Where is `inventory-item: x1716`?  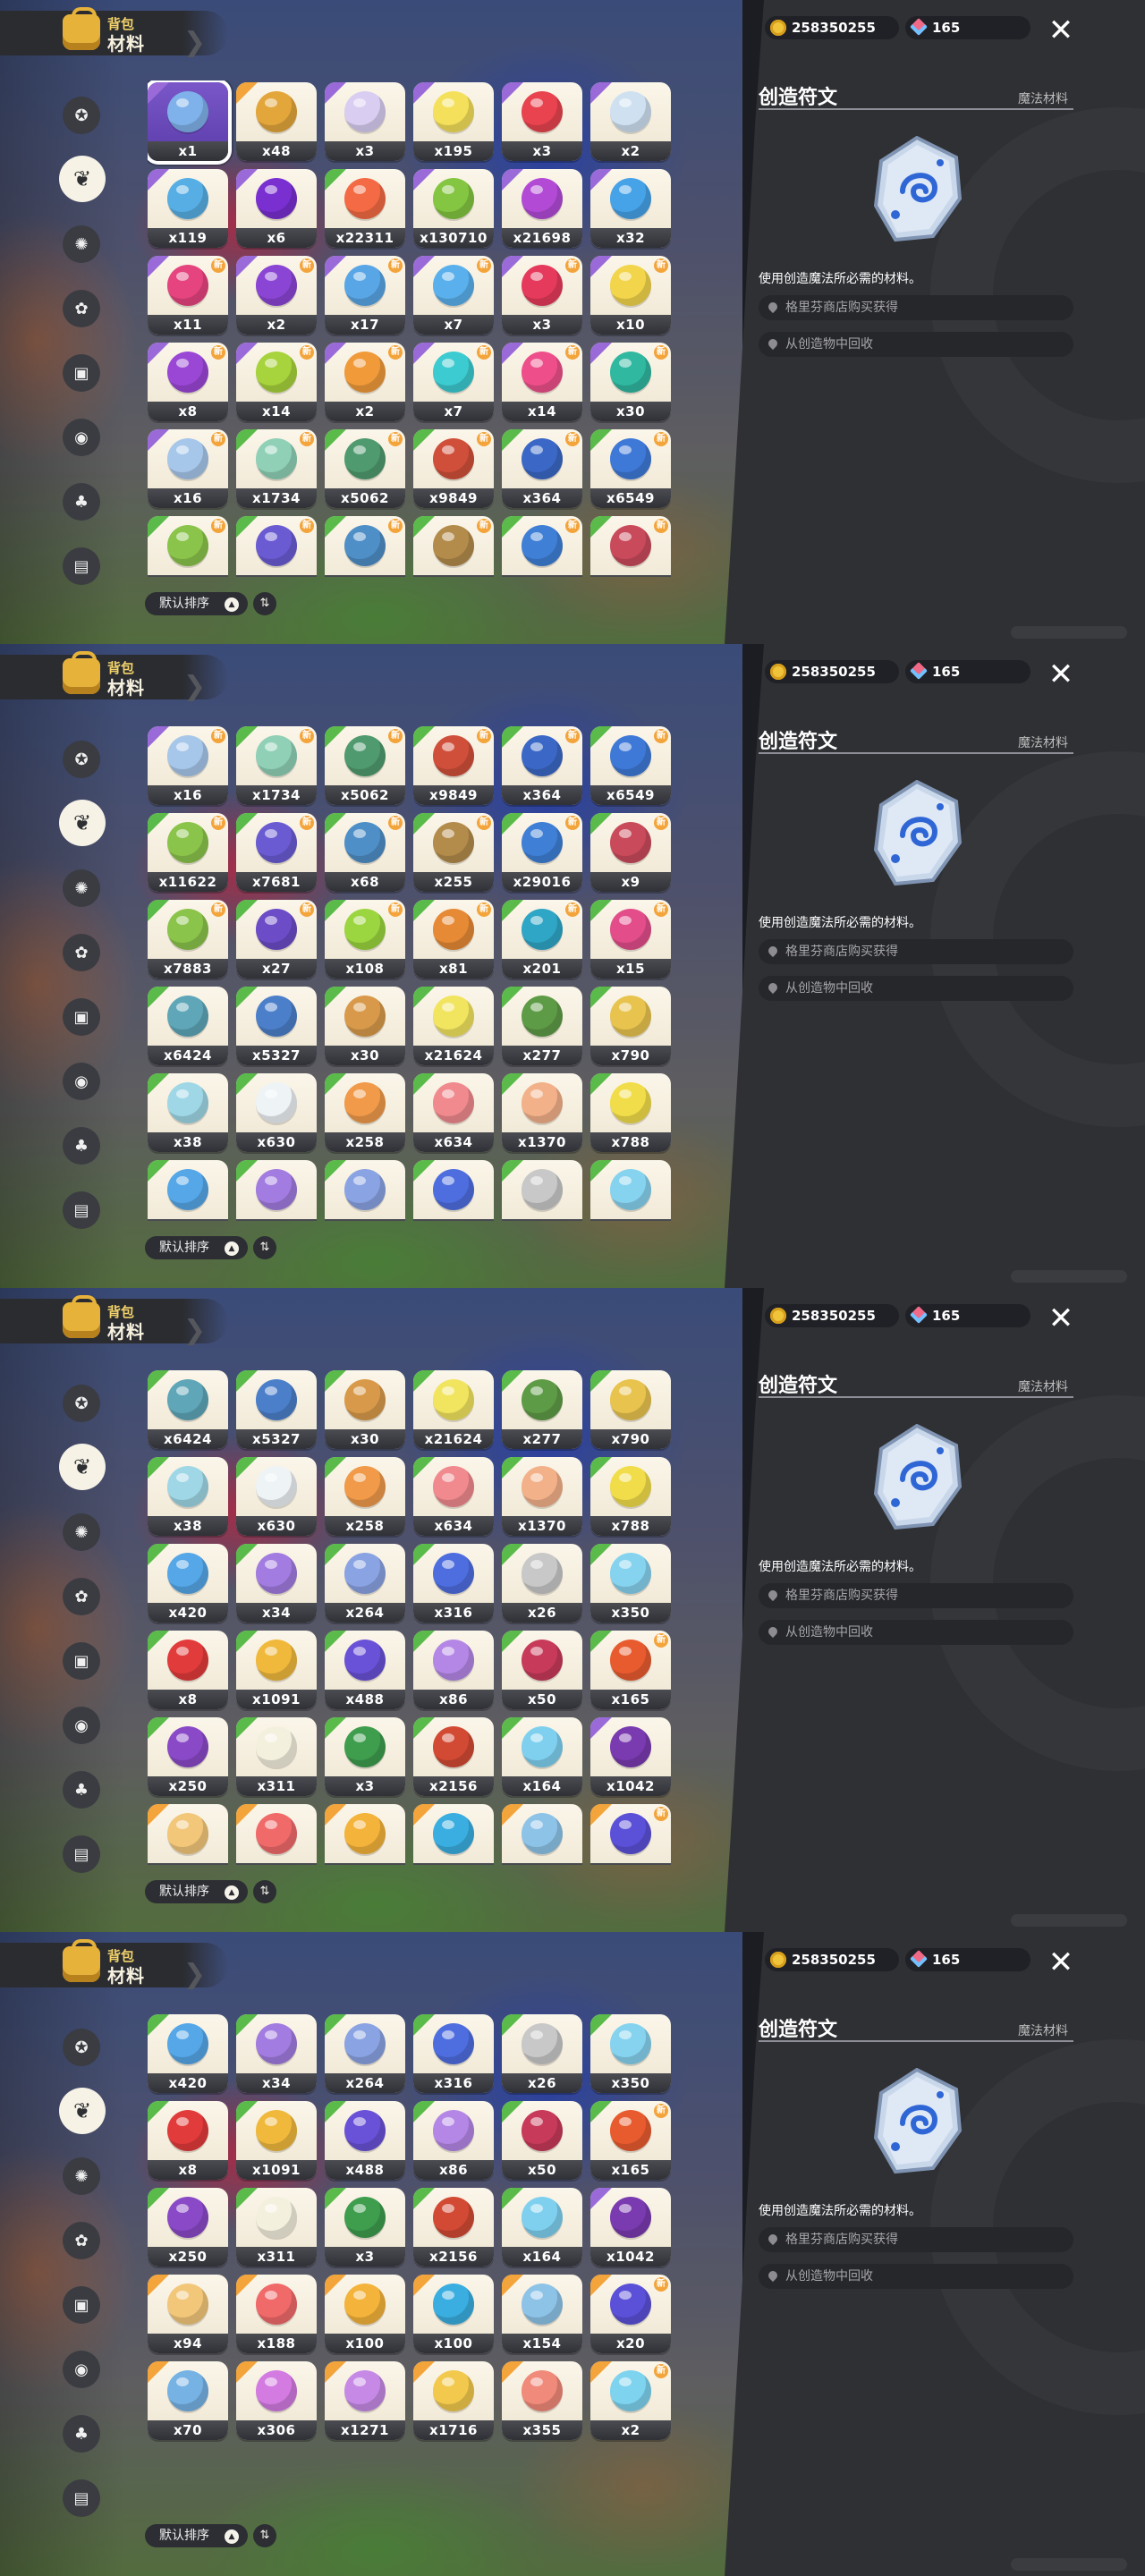 inventory-item: x1716 is located at coordinates (453, 2400).